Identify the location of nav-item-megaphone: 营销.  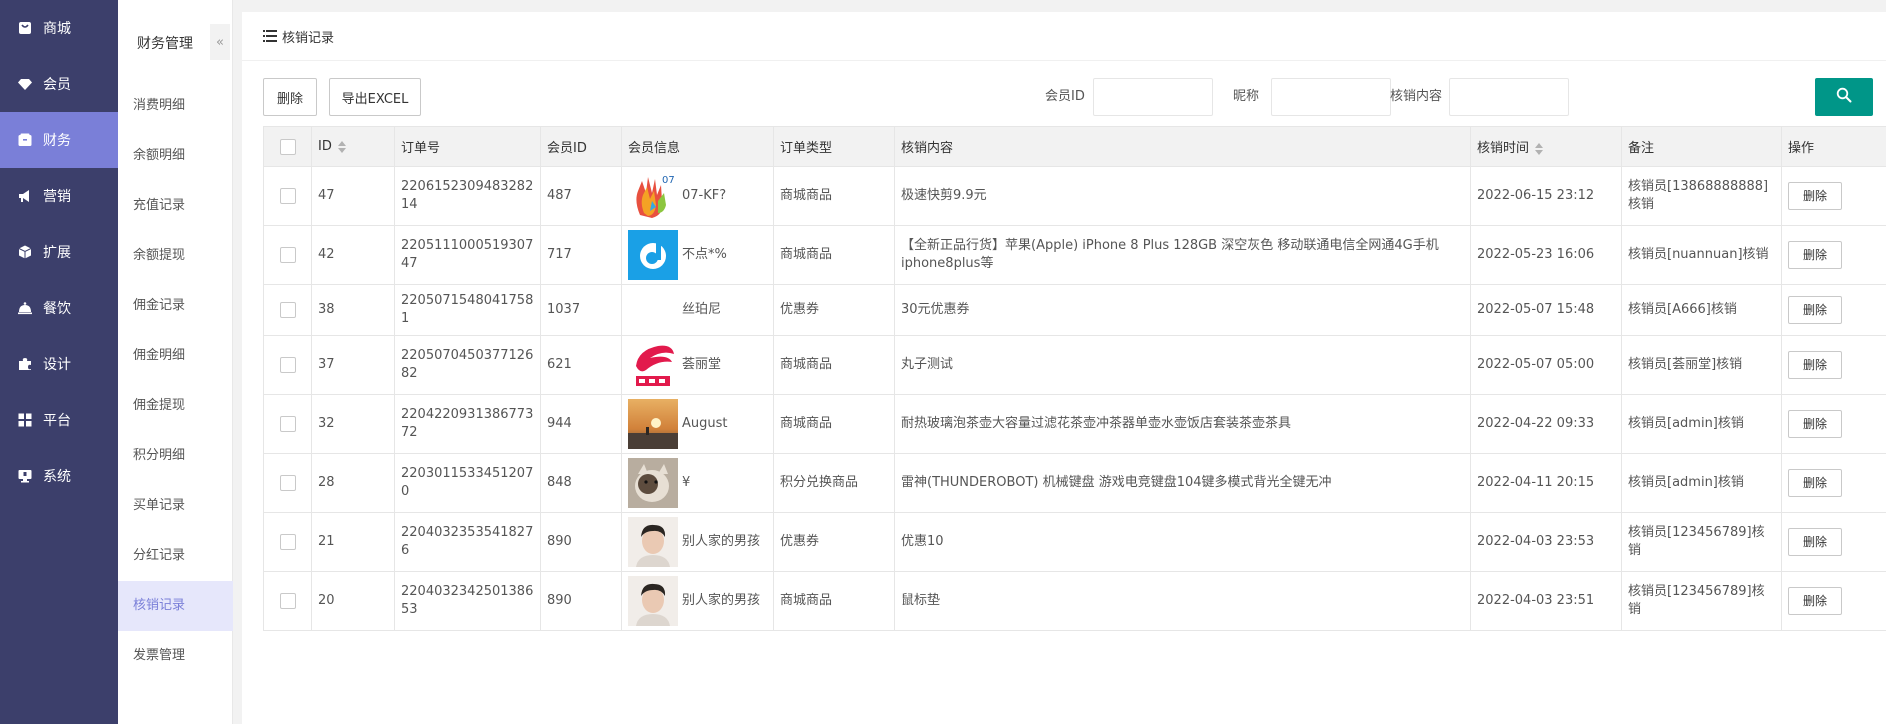
(59, 196).